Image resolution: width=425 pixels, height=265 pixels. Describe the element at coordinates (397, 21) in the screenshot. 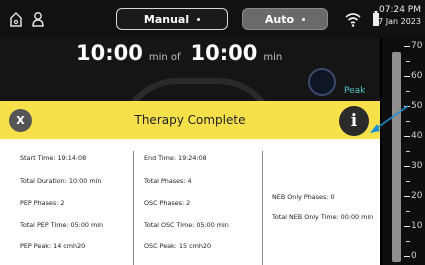

I see `clock-date: 27 Jan 2023` at that location.